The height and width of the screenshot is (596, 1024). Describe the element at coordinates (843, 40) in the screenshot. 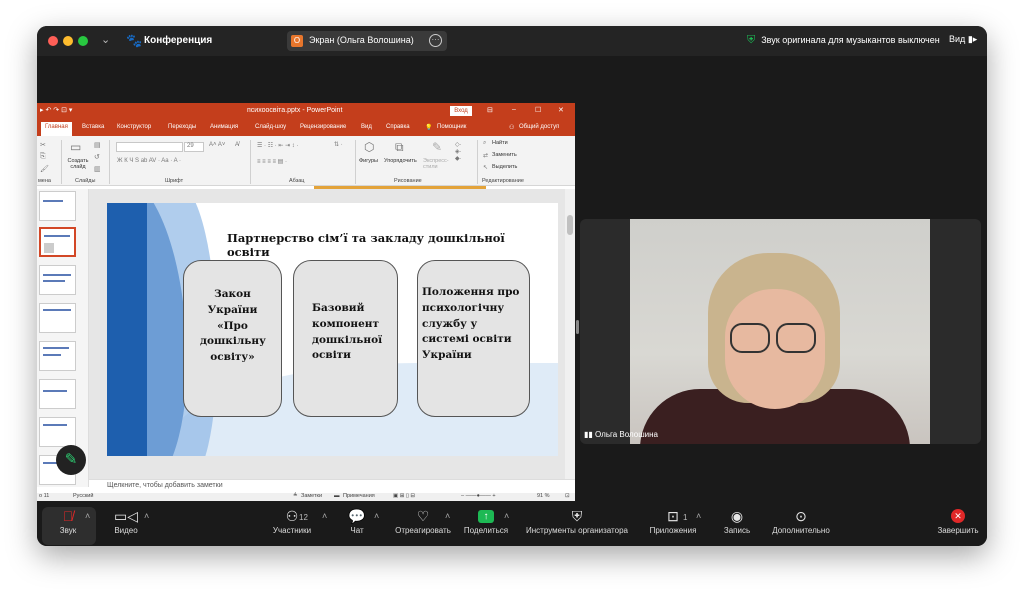

I see `original-sound-status: ⛨ Звук оригинала для музыкантов выключен` at that location.